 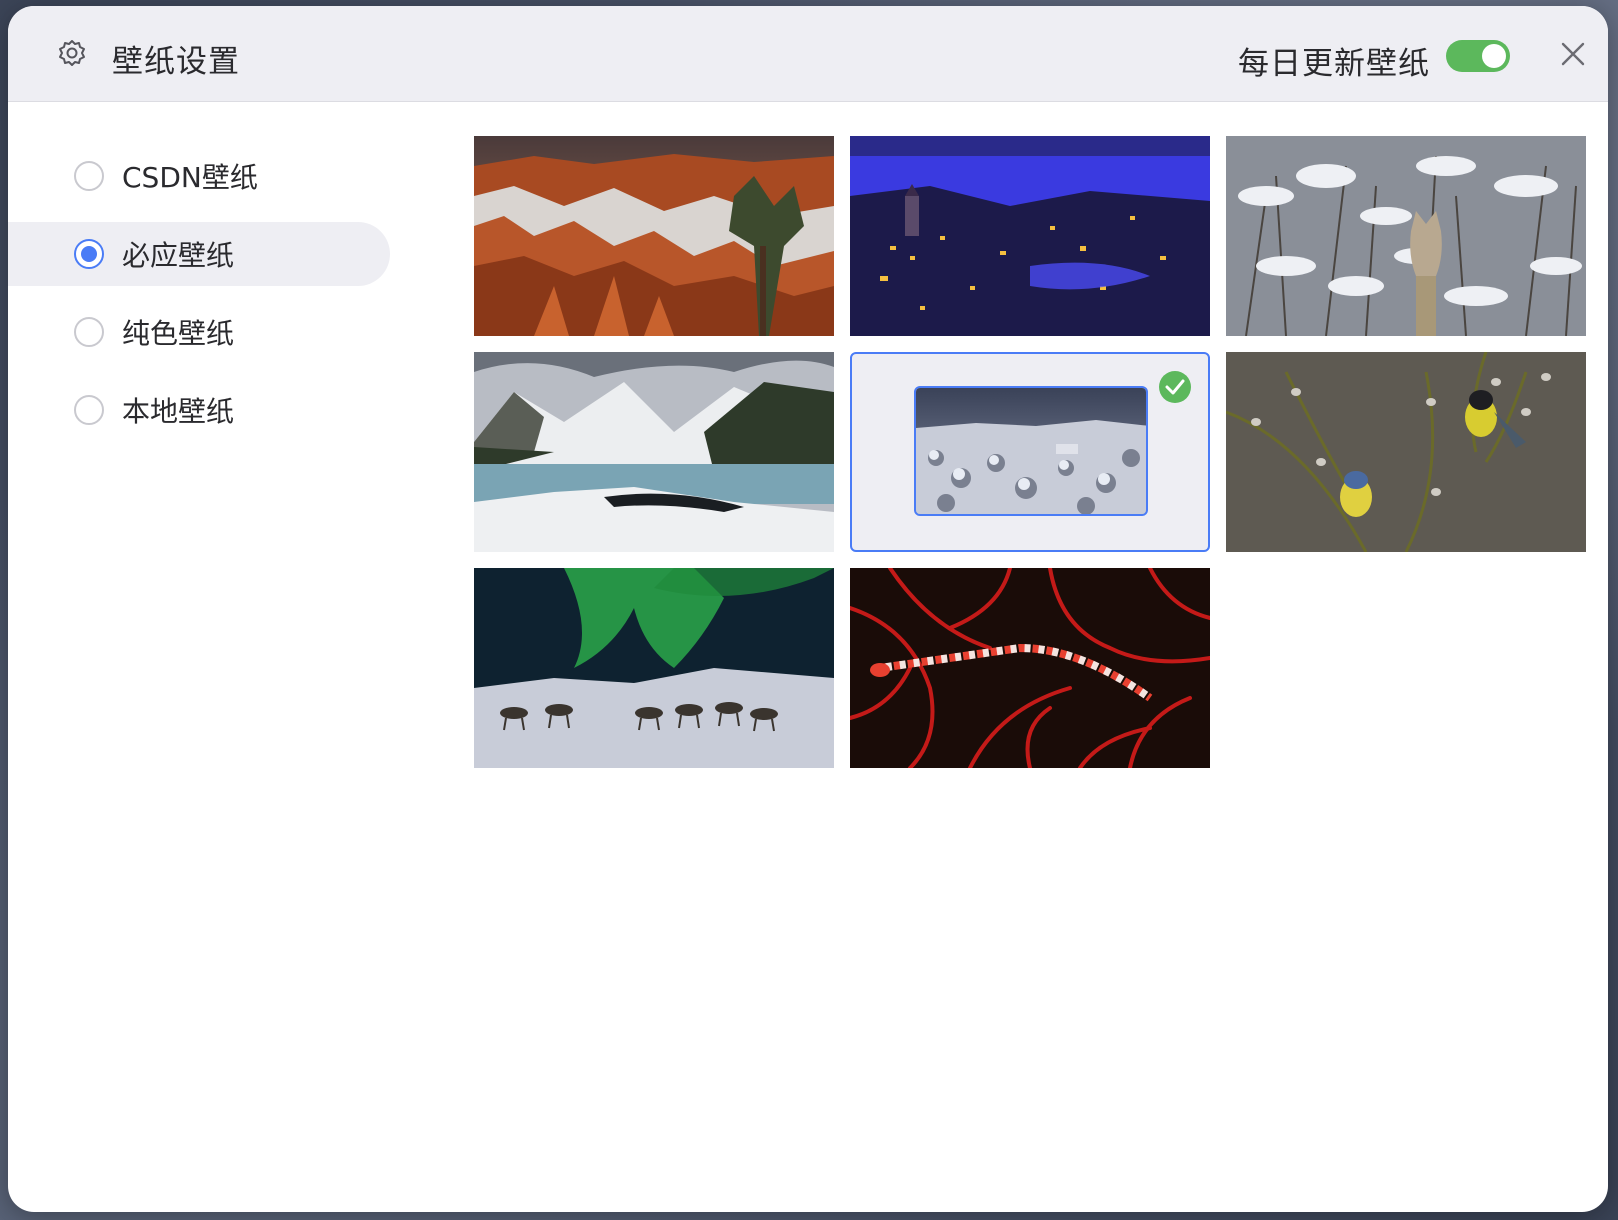 What do you see at coordinates (176, 62) in the screenshot?
I see `page-title: 壁纸设置` at bounding box center [176, 62].